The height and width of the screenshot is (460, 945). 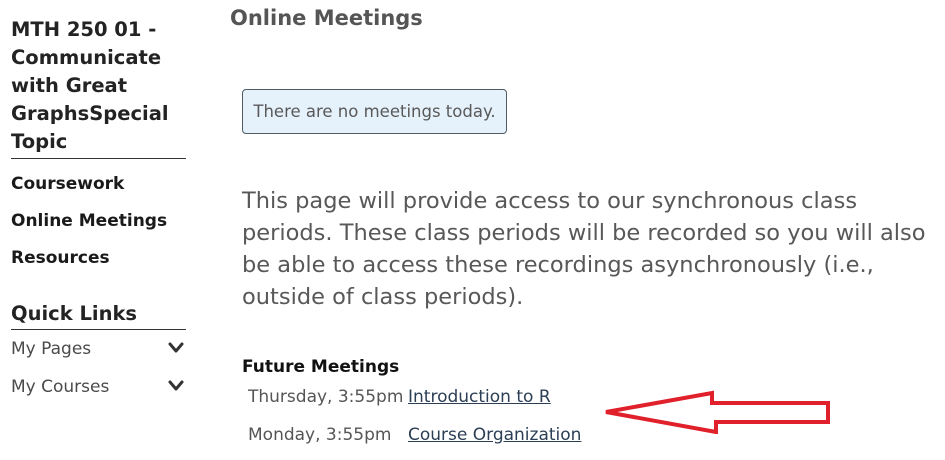 What do you see at coordinates (98, 189) in the screenshot?
I see `nav-item-coursework: Coursework` at bounding box center [98, 189].